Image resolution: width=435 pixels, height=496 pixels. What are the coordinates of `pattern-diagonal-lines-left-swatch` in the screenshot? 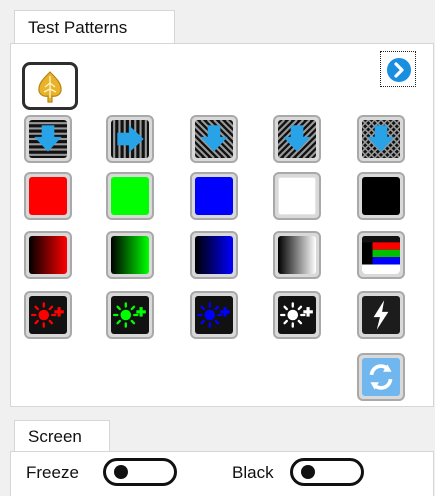 It's located at (214, 139).